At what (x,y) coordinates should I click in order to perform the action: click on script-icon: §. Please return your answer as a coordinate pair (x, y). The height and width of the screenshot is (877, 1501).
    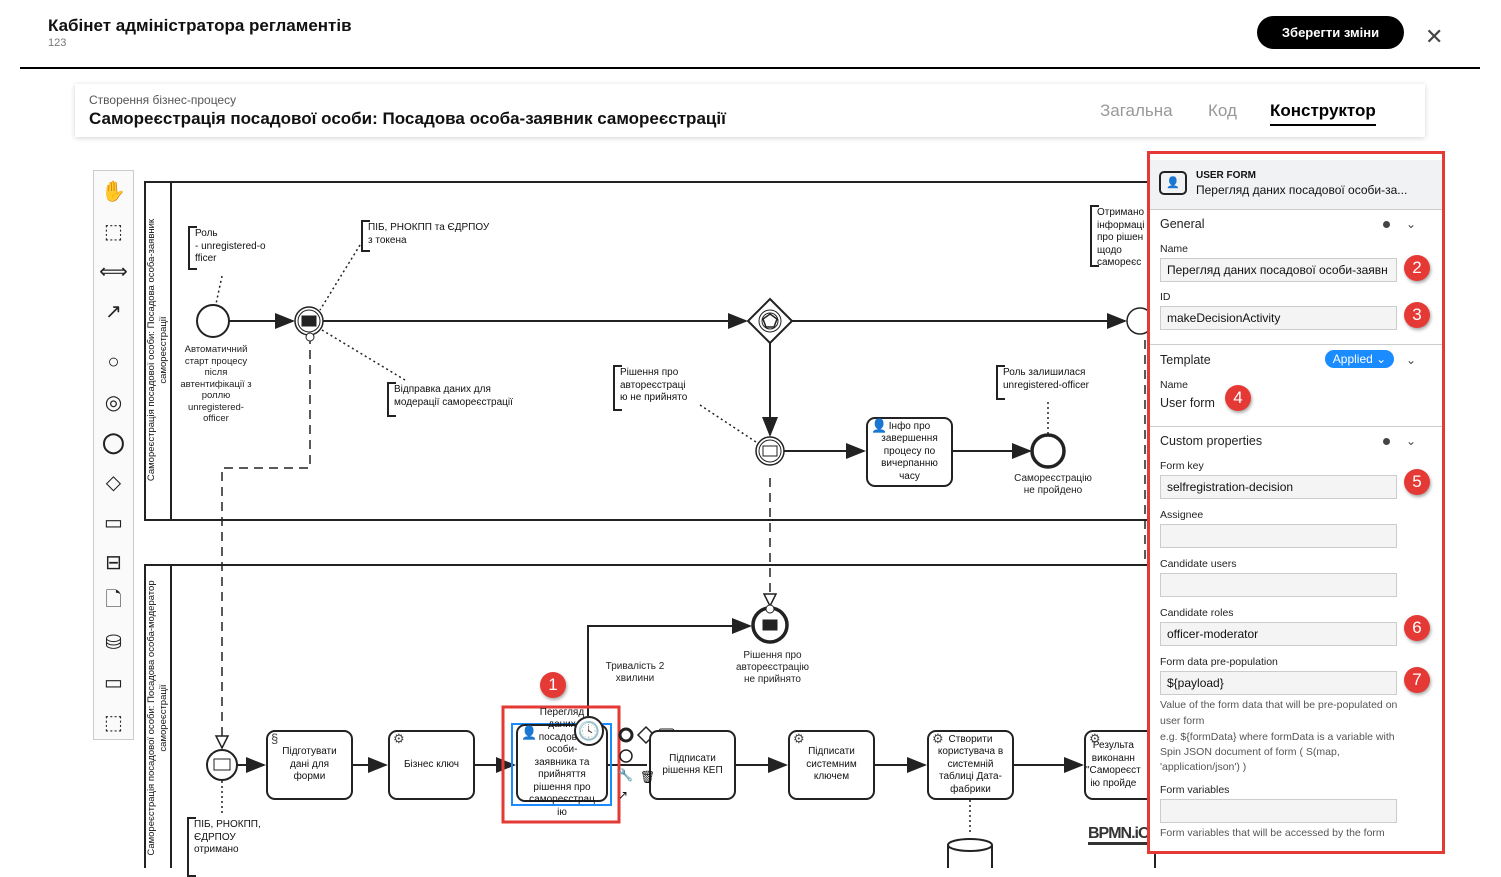
    Looking at the image, I should click on (275, 738).